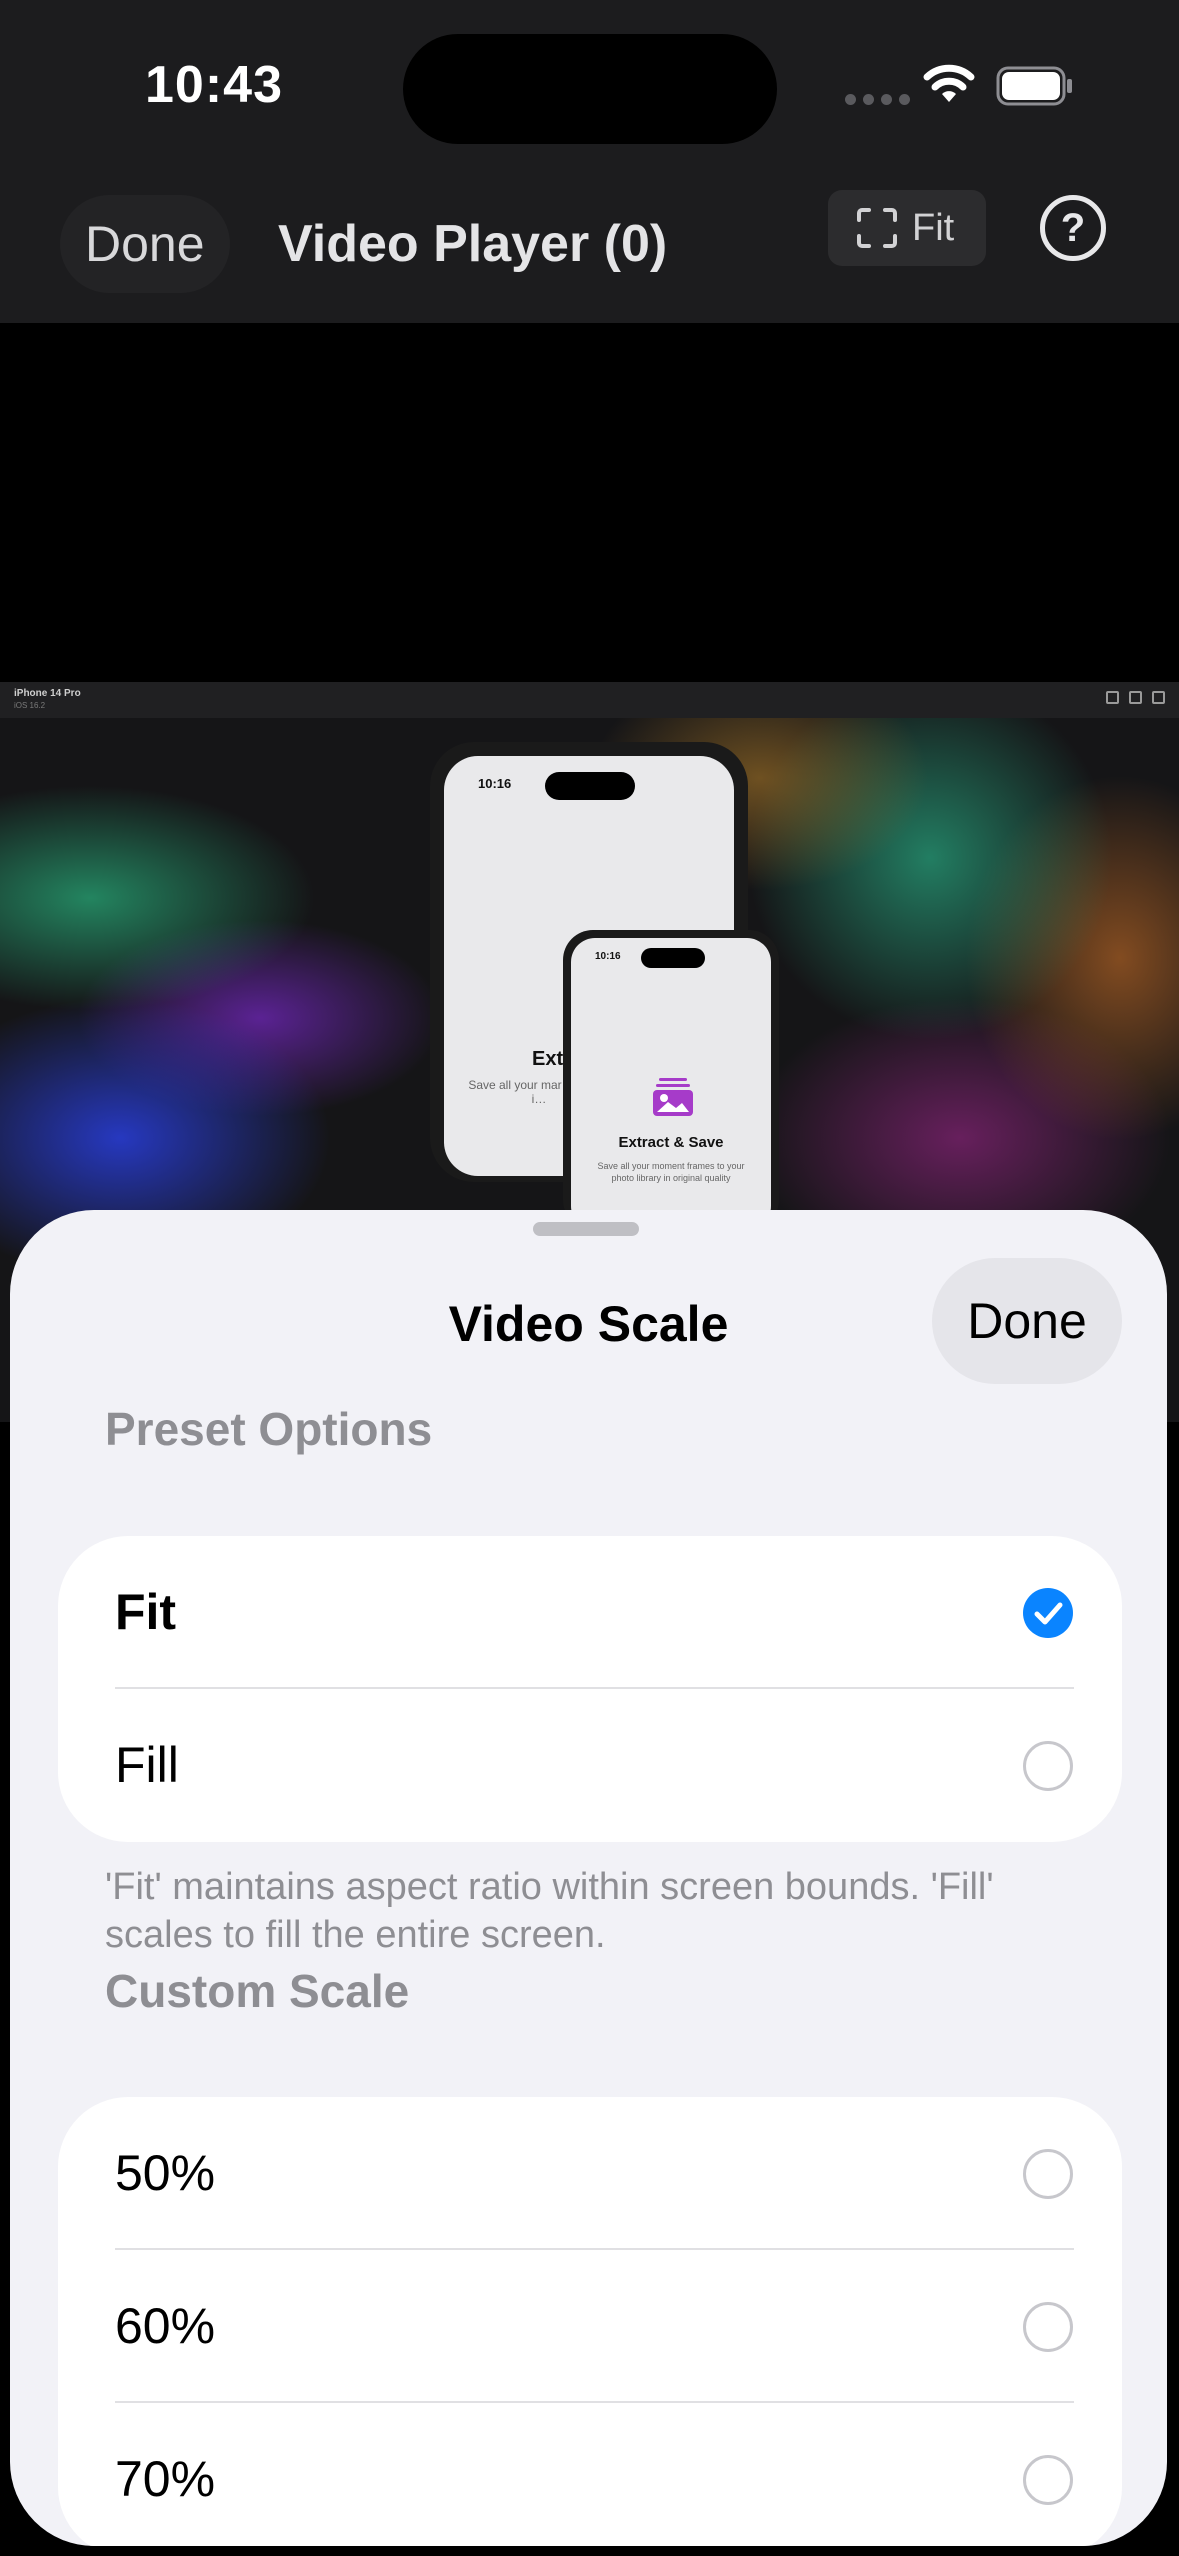  I want to click on phone-small-time: 10:16, so click(608, 956).